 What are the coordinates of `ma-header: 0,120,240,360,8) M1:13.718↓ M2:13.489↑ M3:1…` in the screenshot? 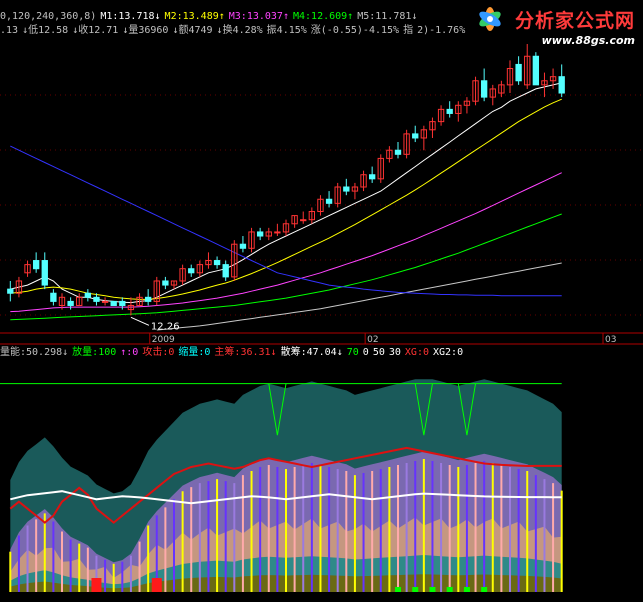 It's located at (210, 16).